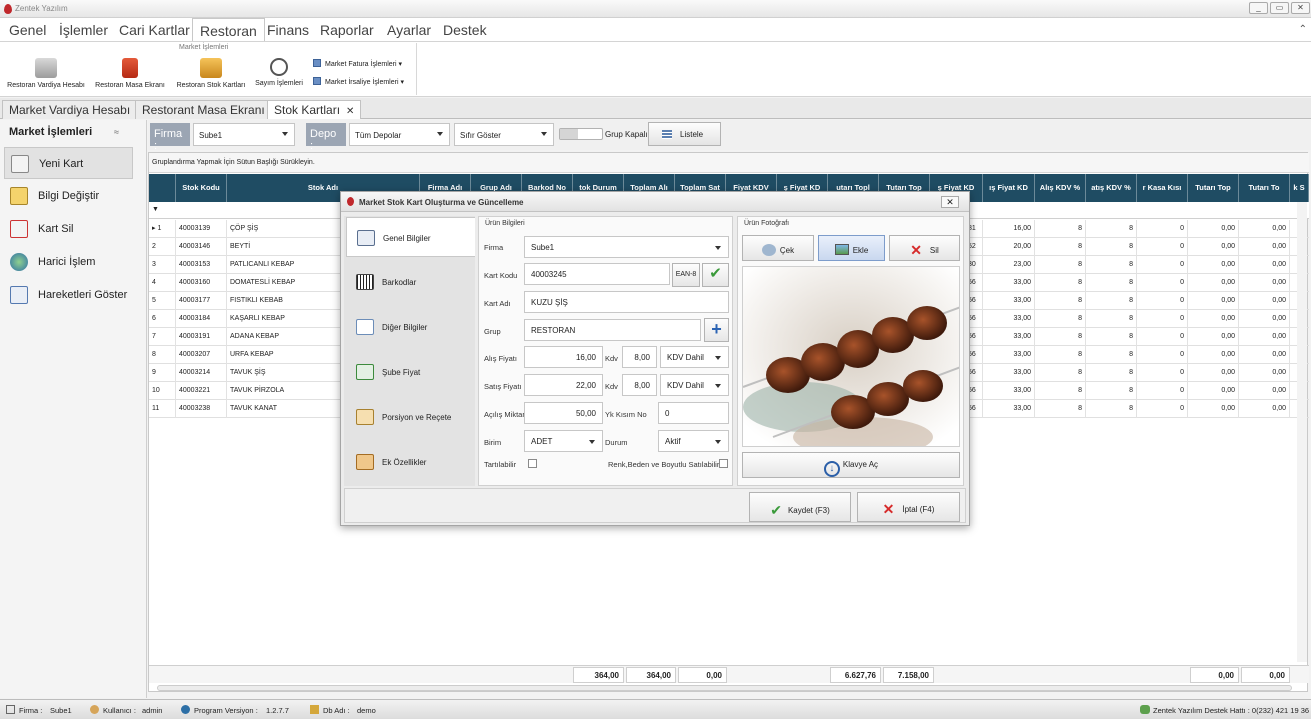 This screenshot has height=719, width=1311. Describe the element at coordinates (83, 30) in the screenshot. I see `menu-islemler: İşlemler` at that location.